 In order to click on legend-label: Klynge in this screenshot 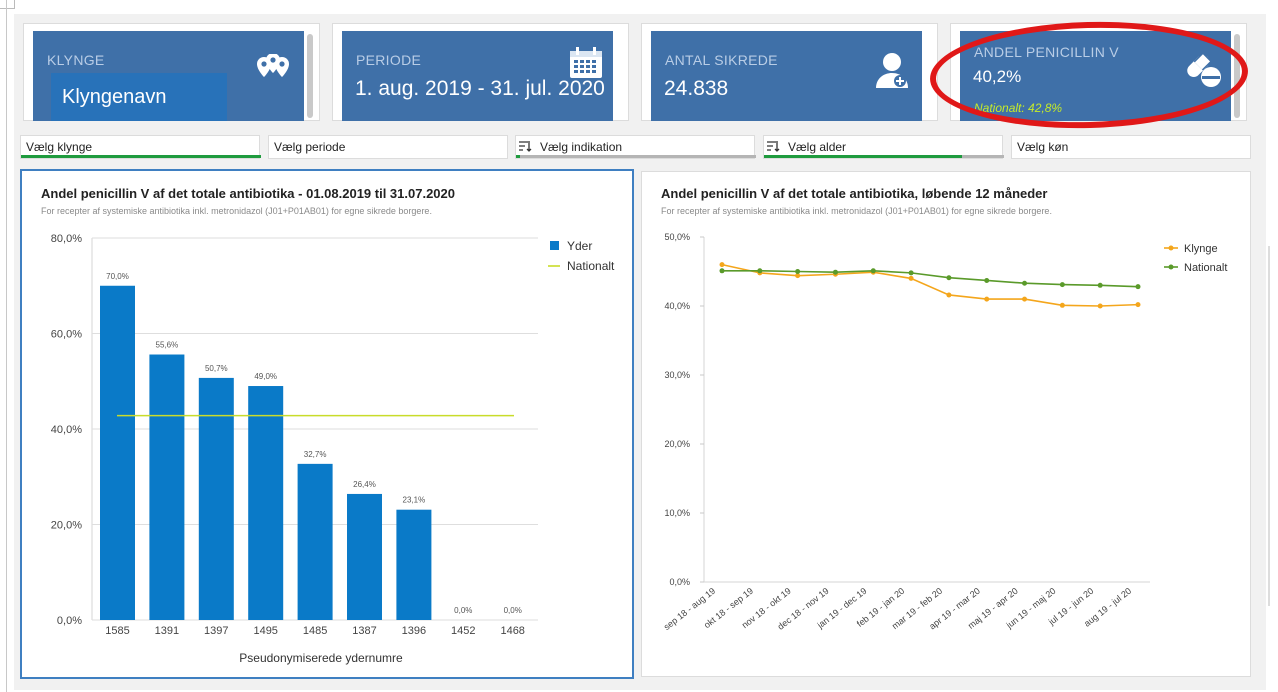, I will do `click(1201, 249)`.